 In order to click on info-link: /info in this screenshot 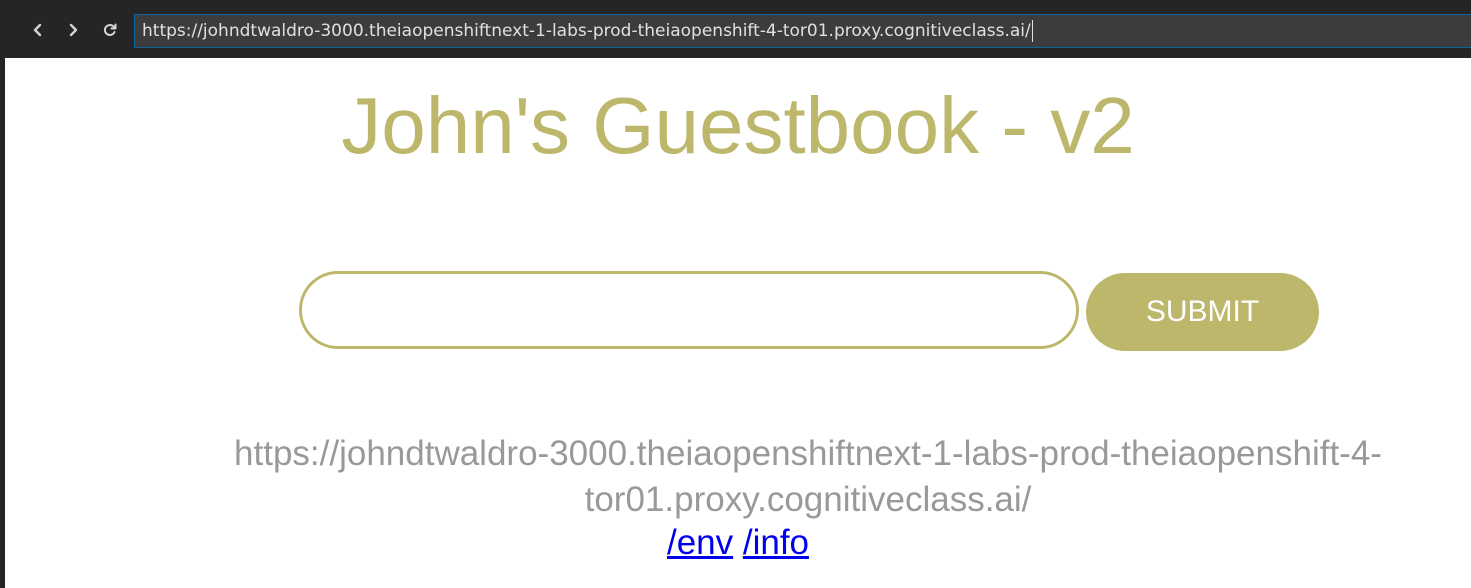, I will do `click(776, 542)`.